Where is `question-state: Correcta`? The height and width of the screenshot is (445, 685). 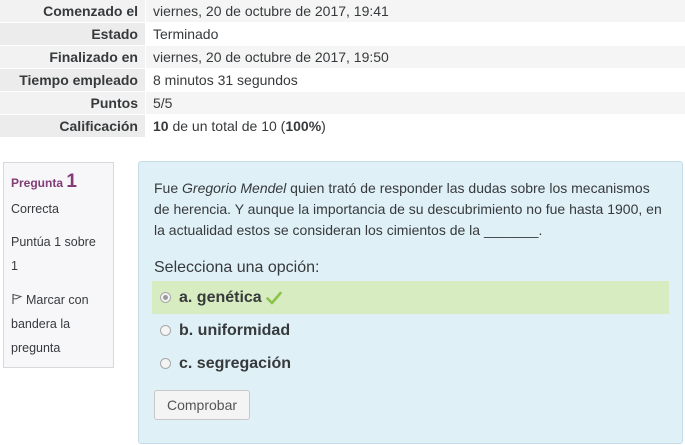 question-state: Correcta is located at coordinates (35, 209).